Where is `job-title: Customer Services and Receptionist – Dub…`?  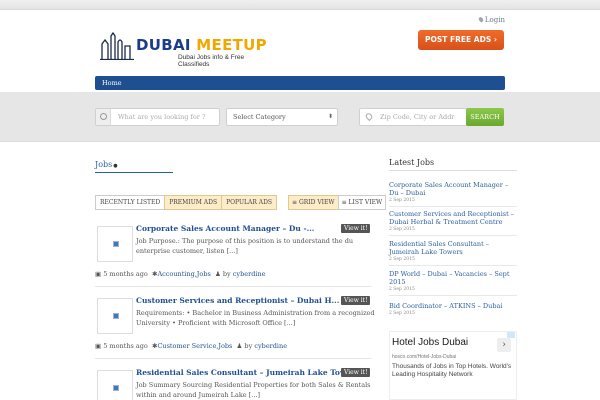 job-title: Customer Services and Receptionist – Dub… is located at coordinates (237, 300).